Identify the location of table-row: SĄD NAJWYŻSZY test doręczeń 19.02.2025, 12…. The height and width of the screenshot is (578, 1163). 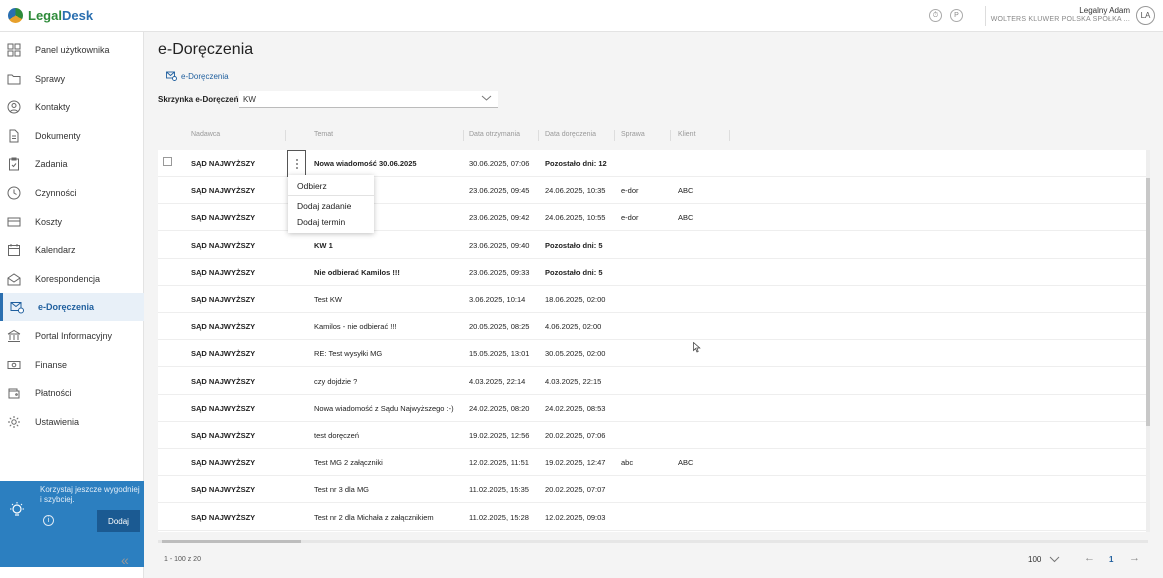
(652, 435).